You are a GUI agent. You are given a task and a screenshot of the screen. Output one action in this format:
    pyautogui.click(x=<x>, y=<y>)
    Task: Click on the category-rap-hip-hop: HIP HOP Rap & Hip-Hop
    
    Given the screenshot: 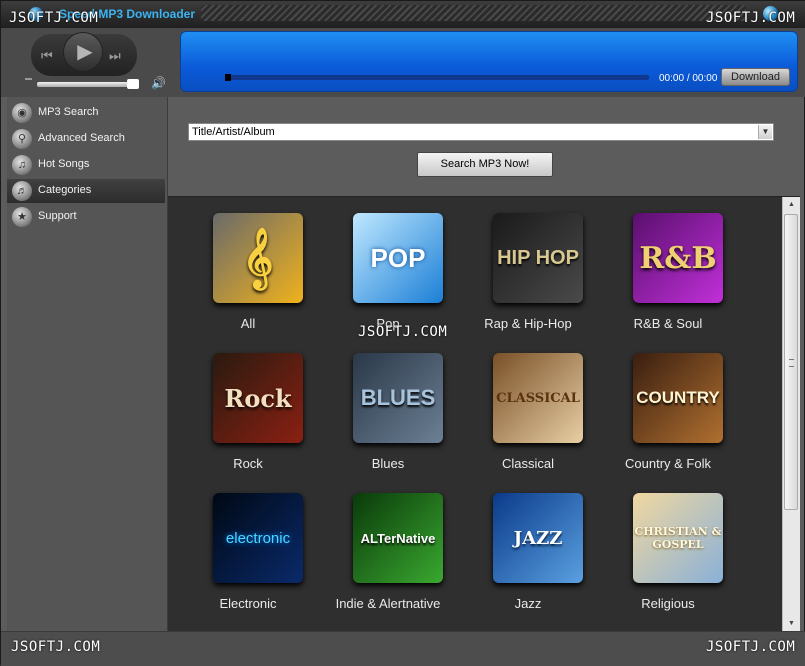 What is the action you would take?
    pyautogui.click(x=528, y=264)
    